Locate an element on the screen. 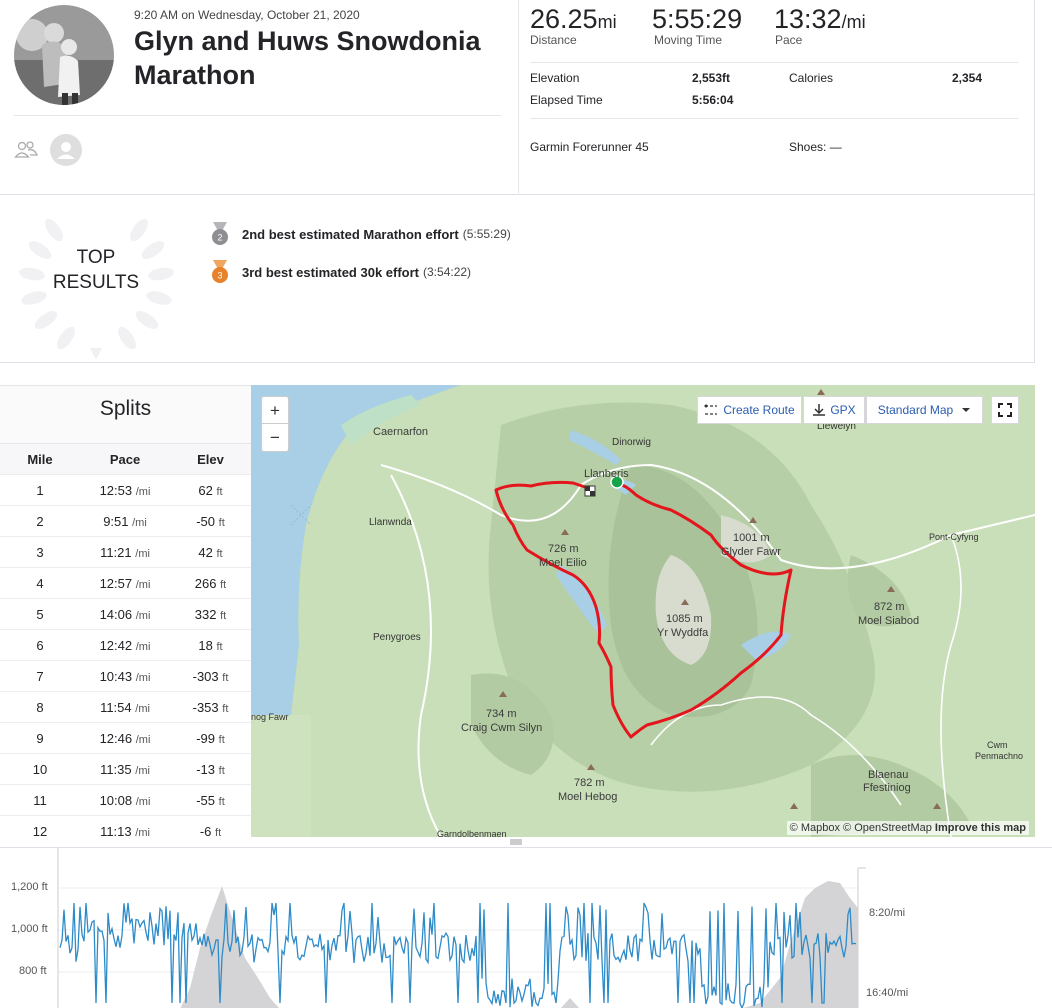 Image resolution: width=1052 pixels, height=1008 pixels. y2-tick: 16:40/mi is located at coordinates (887, 993).